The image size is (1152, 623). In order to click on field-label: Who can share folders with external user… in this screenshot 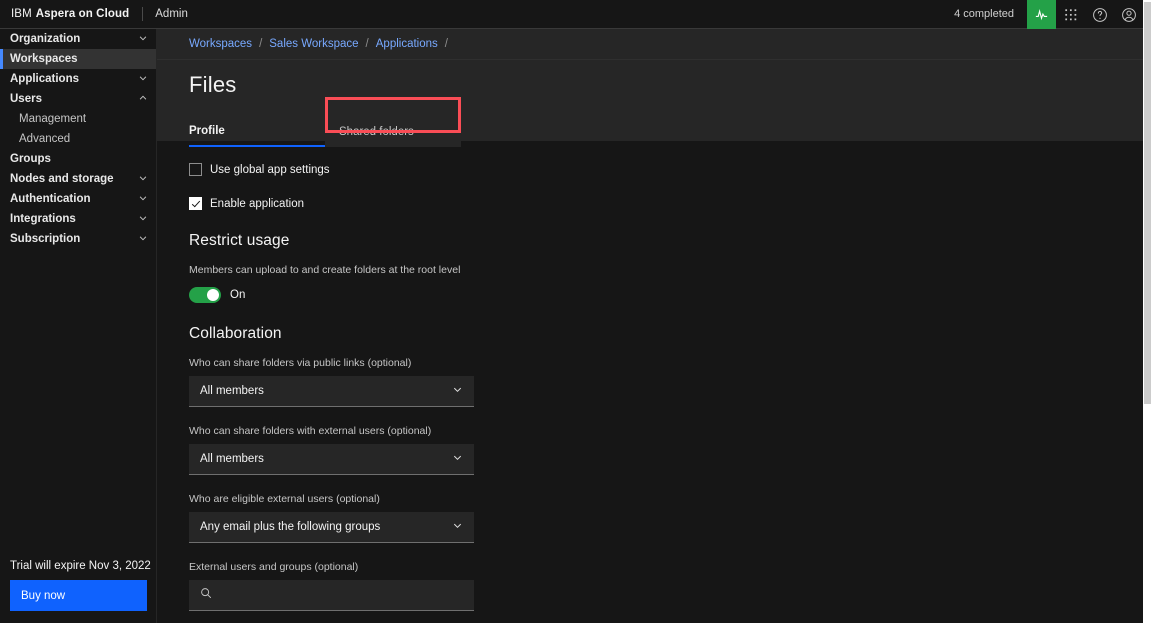, I will do `click(310, 431)`.